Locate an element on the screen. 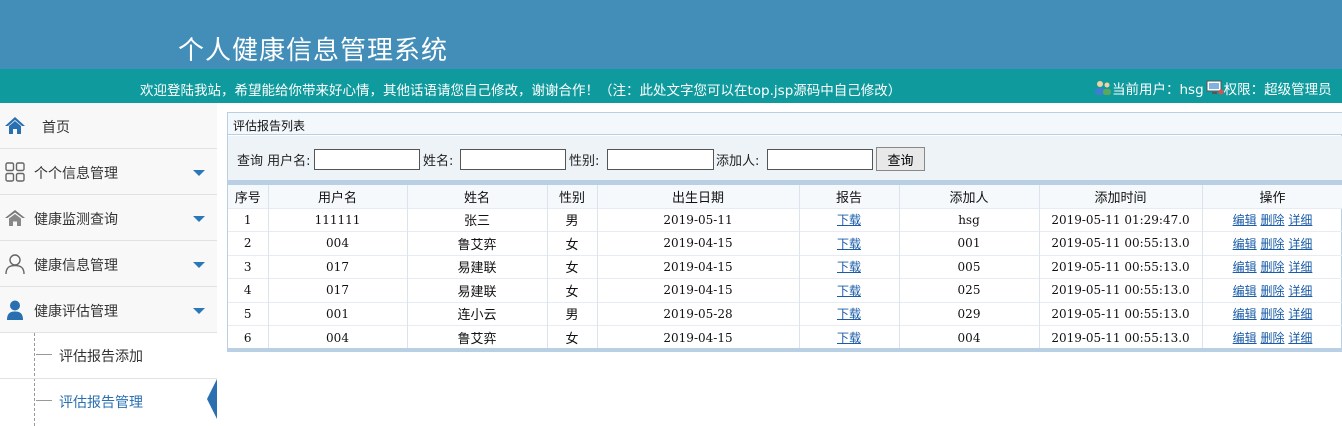 The height and width of the screenshot is (426, 1342). cell-username: 017 is located at coordinates (338, 266).